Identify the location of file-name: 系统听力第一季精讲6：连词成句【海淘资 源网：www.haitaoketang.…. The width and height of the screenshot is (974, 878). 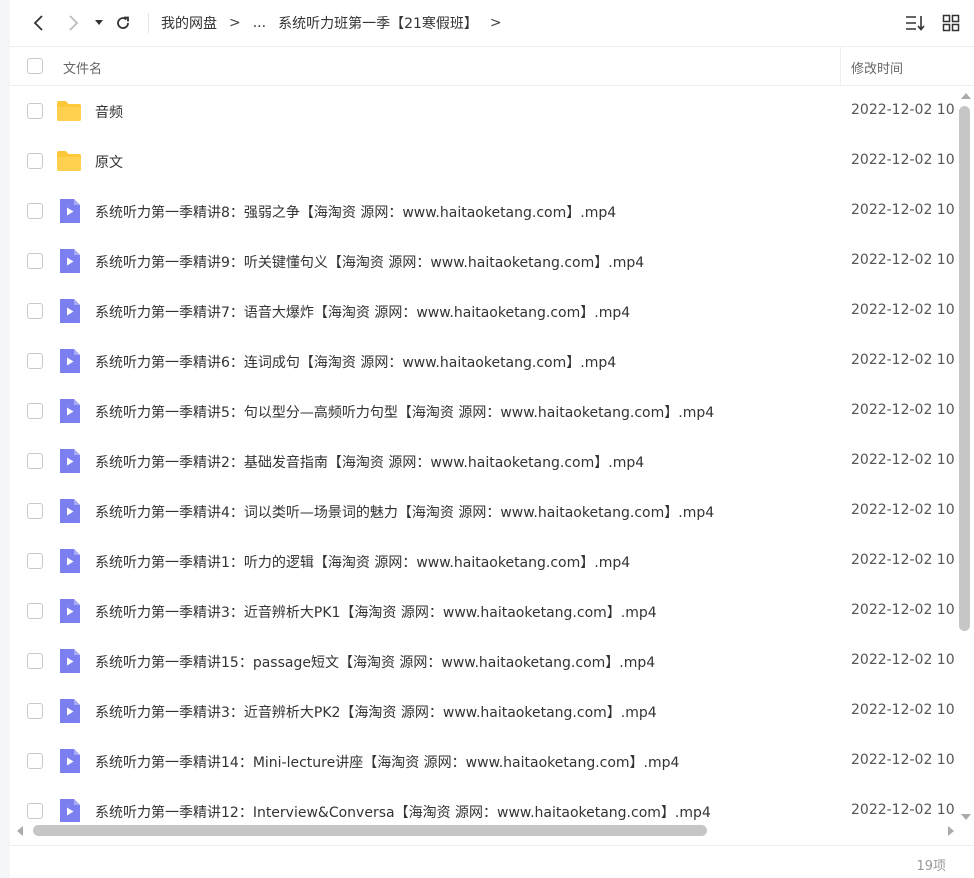
(355, 362).